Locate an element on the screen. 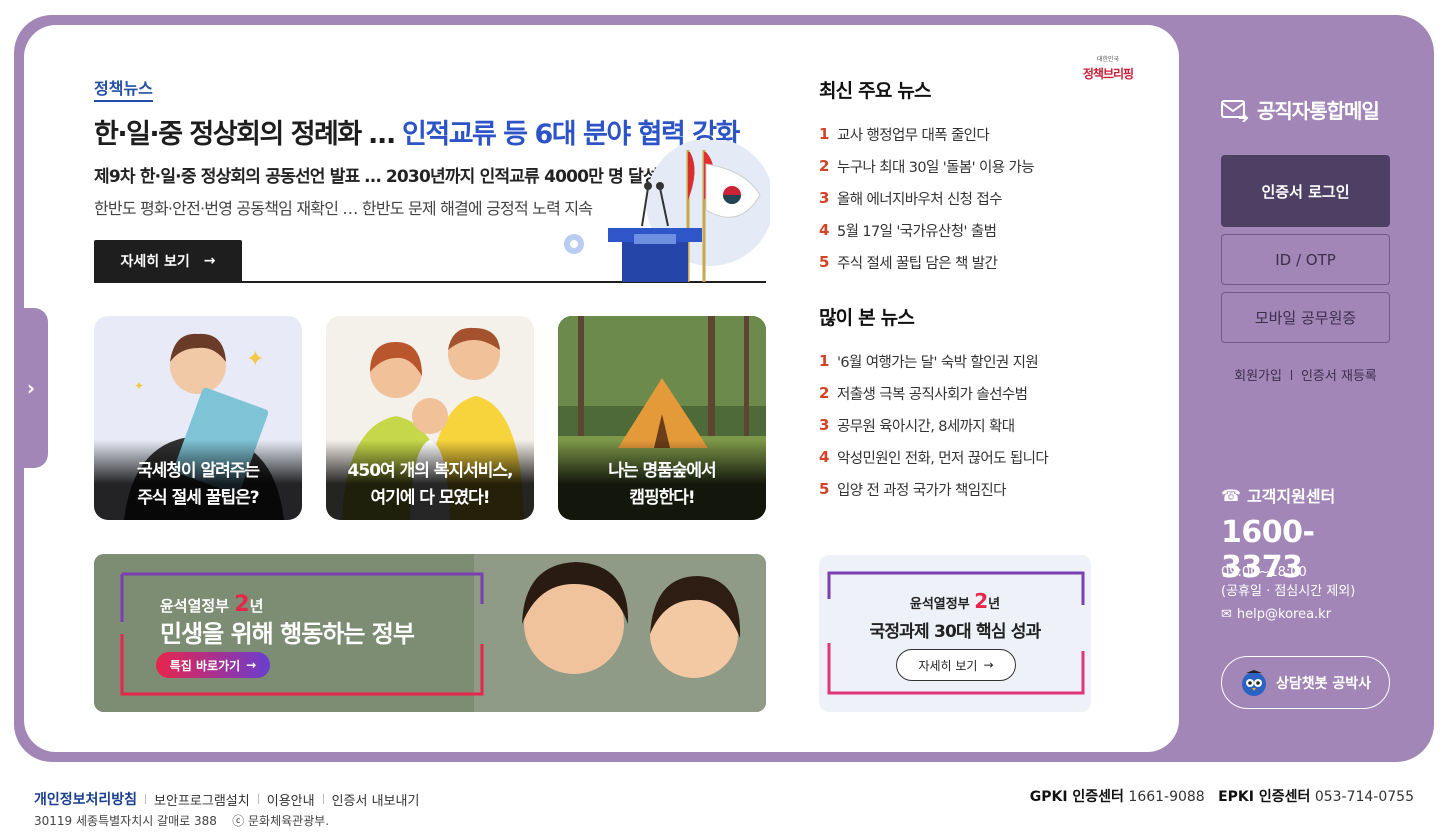 Image resolution: width=1447 pixels, height=839 pixels. list-item: 3 올해 에너지바우처 신청 접수 is located at coordinates (964, 198).